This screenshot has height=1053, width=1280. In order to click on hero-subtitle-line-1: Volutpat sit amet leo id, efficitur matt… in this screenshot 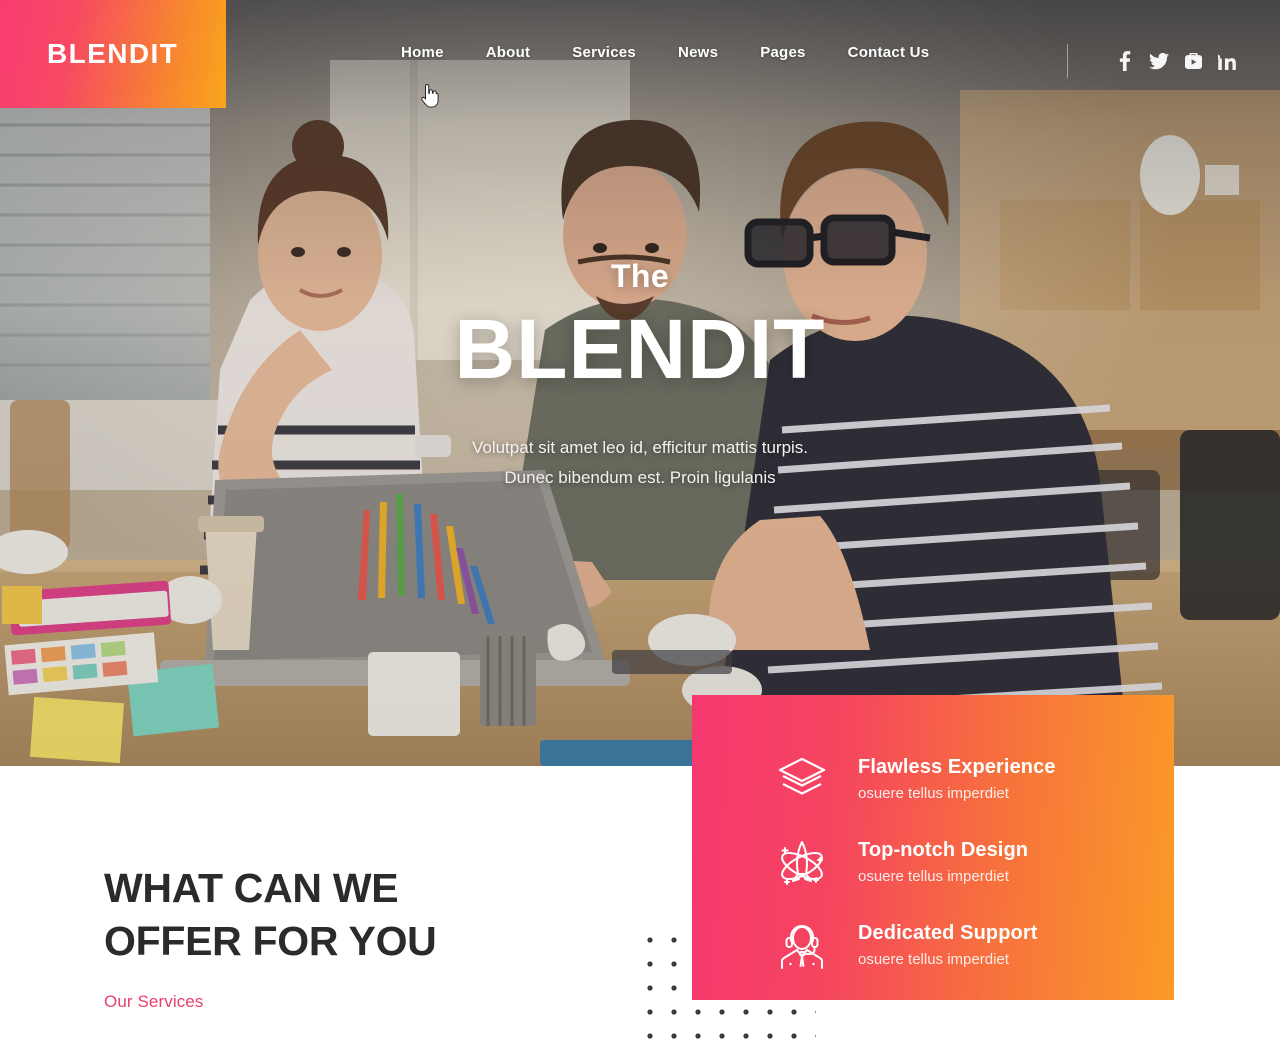, I will do `click(640, 447)`.